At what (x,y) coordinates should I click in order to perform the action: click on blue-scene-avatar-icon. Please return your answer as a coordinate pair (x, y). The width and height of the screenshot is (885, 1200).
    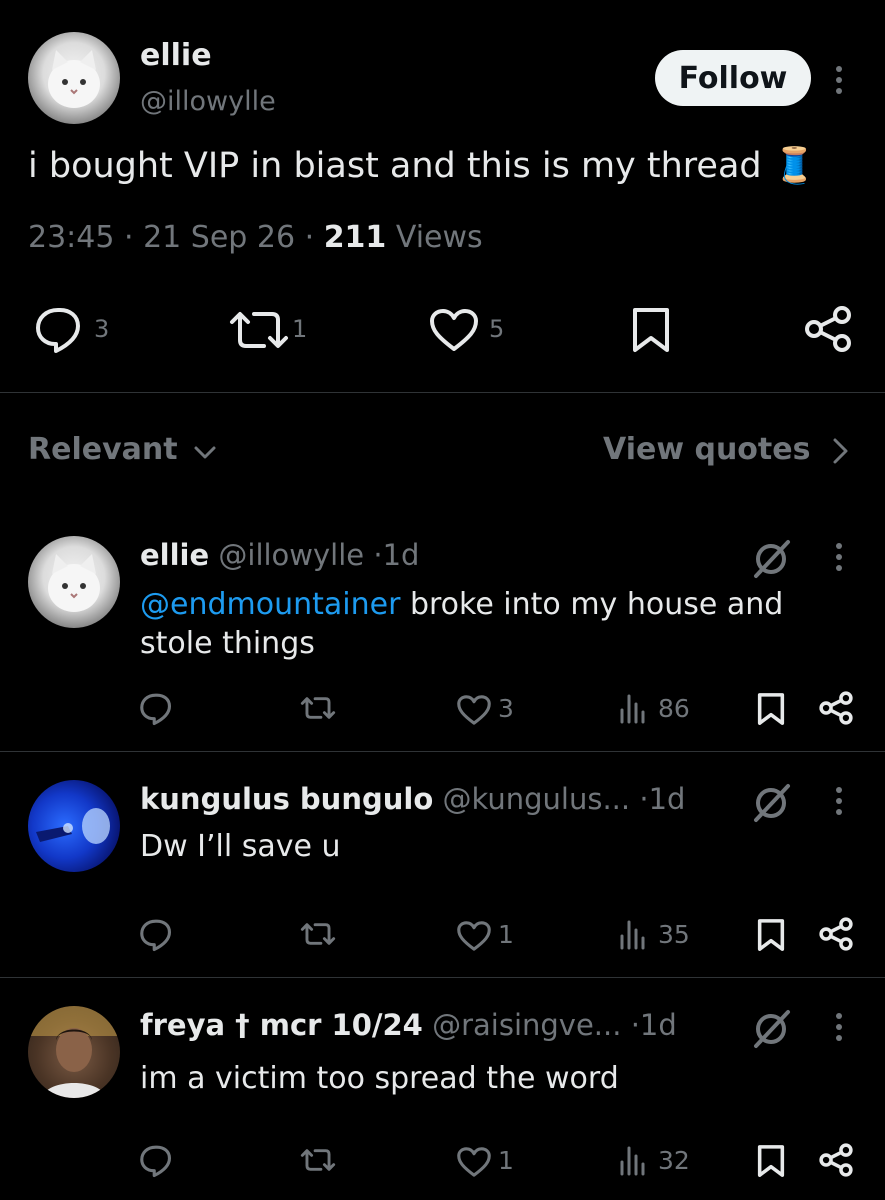
    Looking at the image, I should click on (73, 826).